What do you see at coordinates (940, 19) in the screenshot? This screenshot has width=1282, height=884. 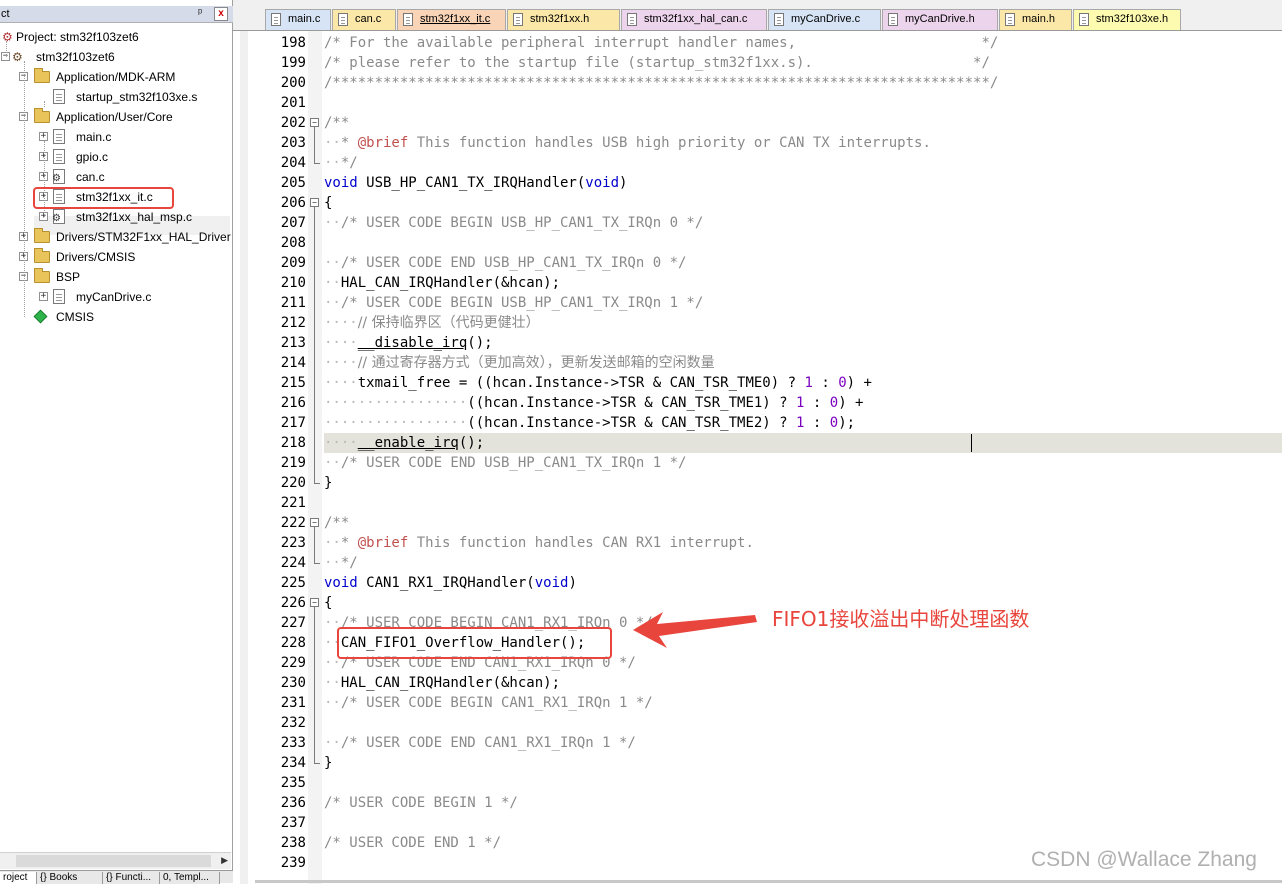 I see `file-tab: myCanDrive.h` at bounding box center [940, 19].